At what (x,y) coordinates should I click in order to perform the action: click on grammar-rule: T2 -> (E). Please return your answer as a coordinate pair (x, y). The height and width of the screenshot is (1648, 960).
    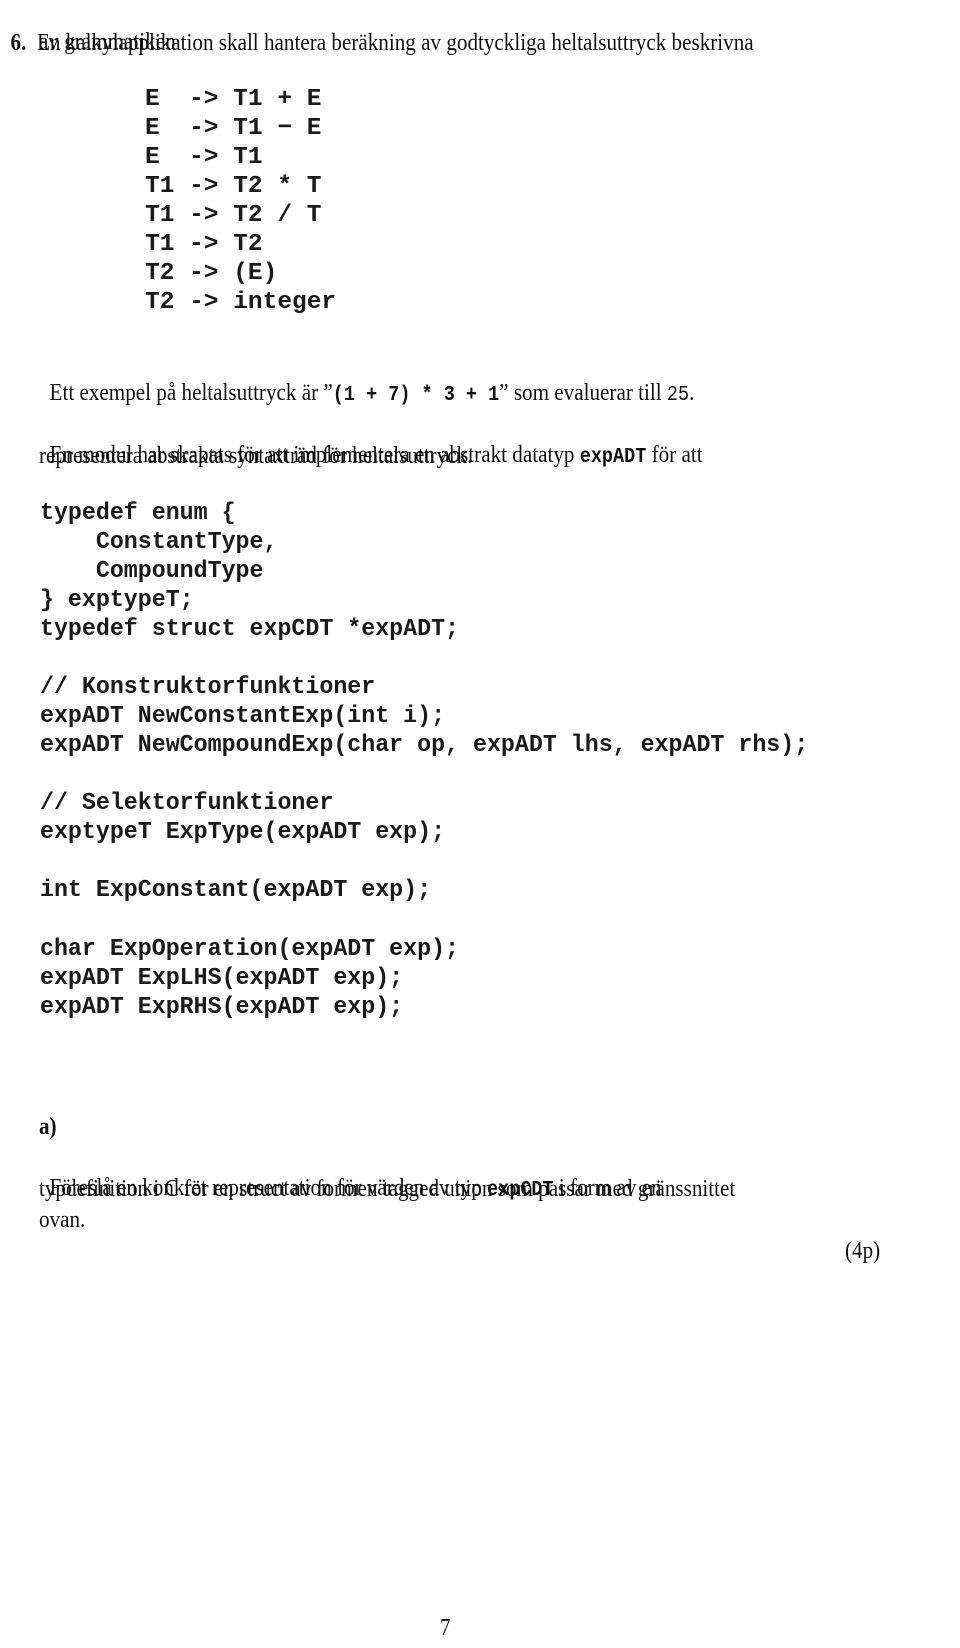
    Looking at the image, I should click on (211, 273).